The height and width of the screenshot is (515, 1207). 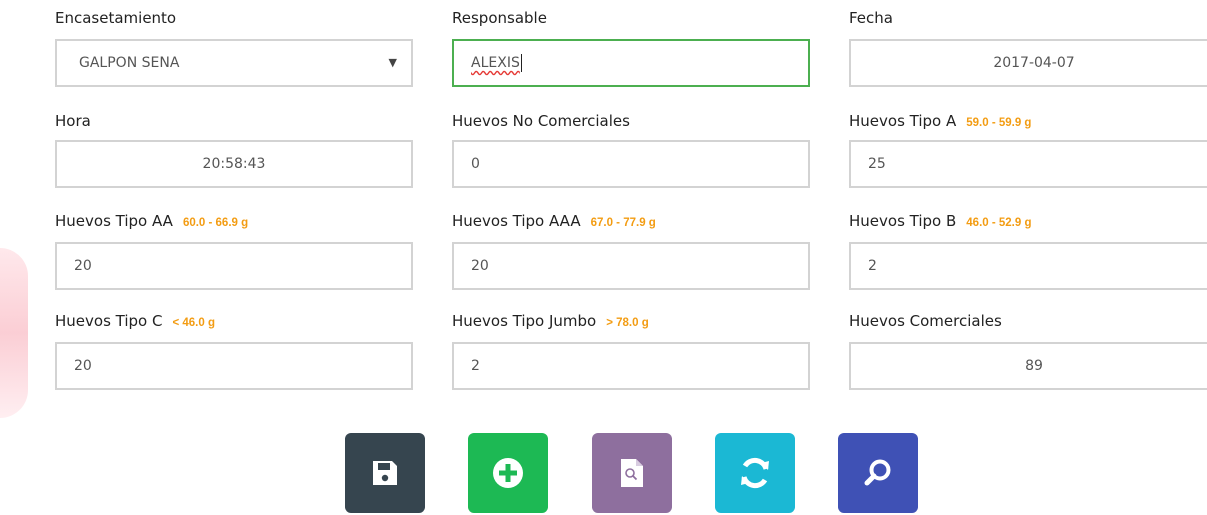 I want to click on refresh-icon, so click(x=755, y=473).